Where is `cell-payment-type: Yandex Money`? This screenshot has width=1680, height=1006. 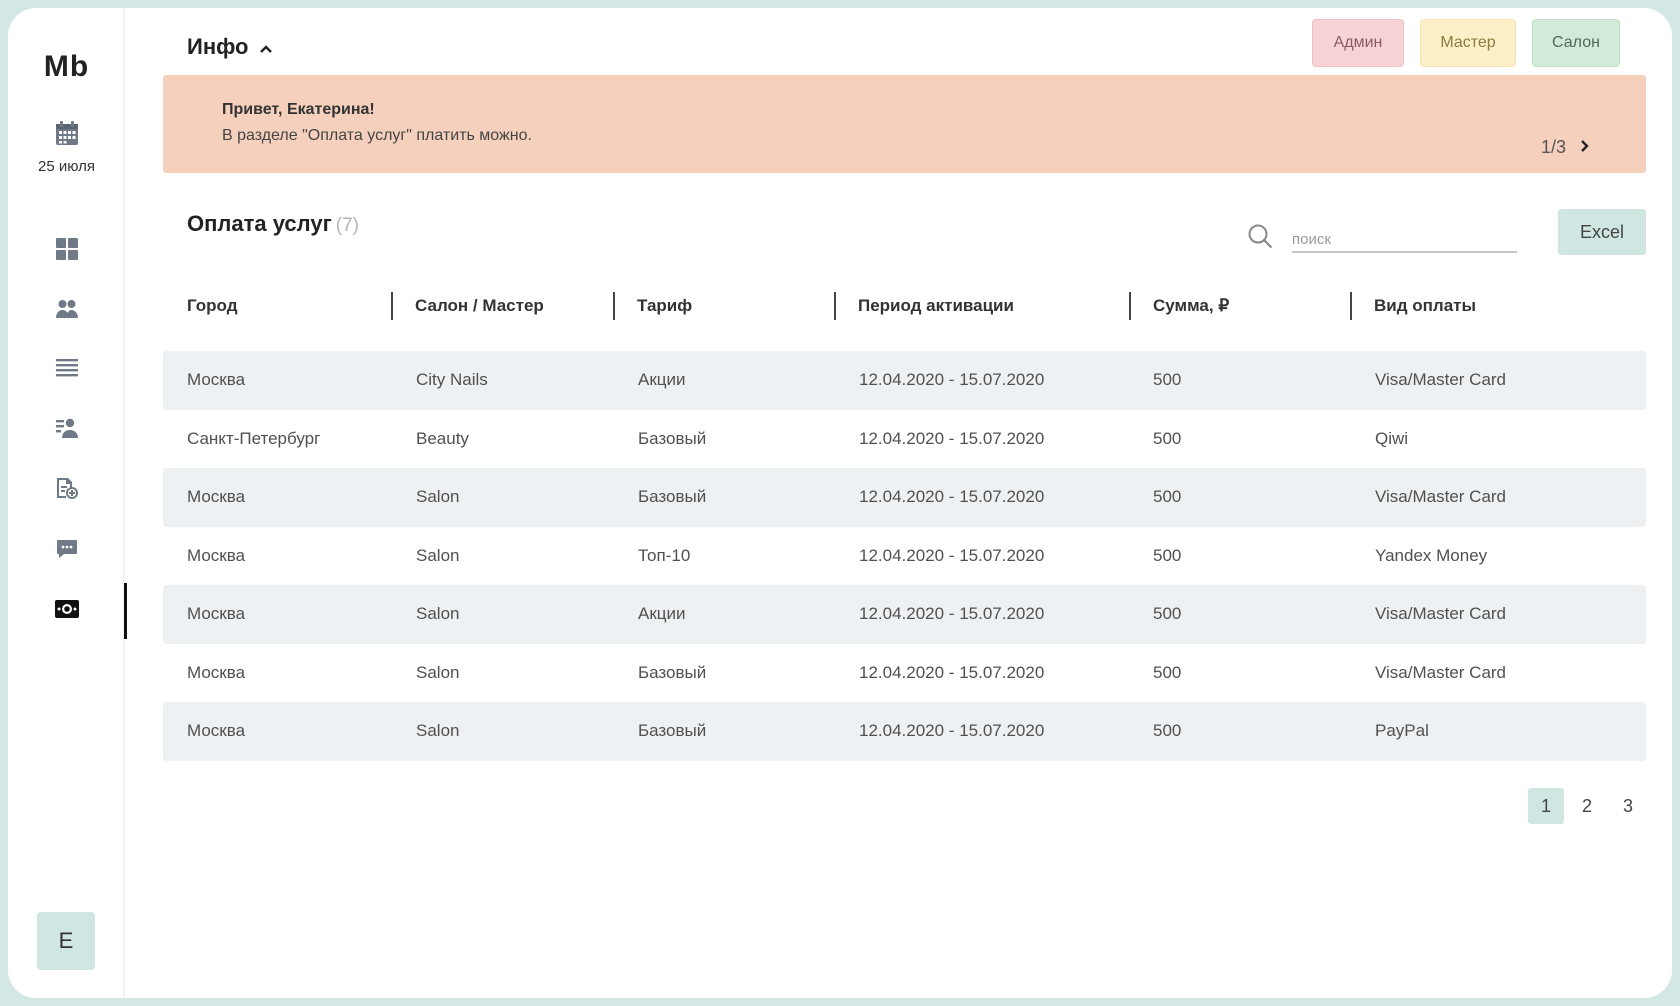 cell-payment-type: Yandex Money is located at coordinates (1431, 555).